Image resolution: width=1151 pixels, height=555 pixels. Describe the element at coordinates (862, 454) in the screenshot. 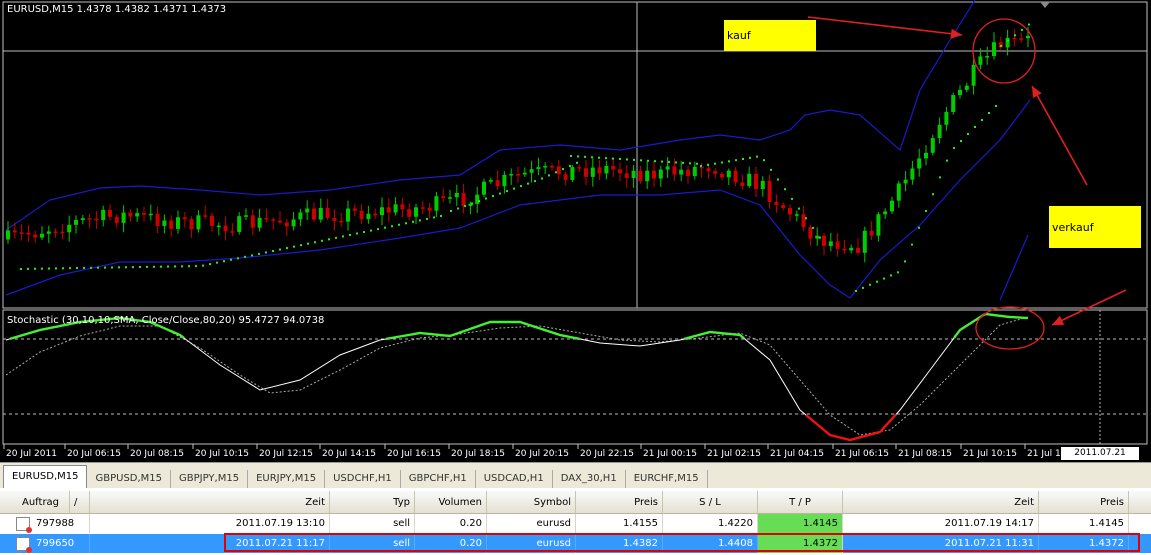

I see `time-label: 21 Jul 06:15` at that location.